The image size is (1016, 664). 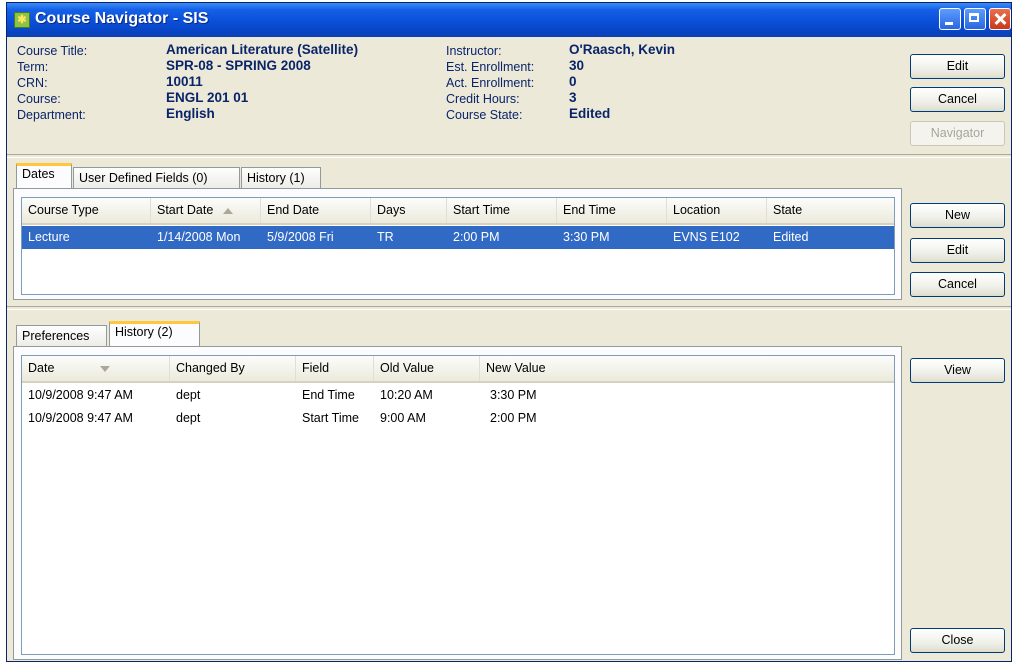 I want to click on cell-start-time: 2:00 PM, so click(x=476, y=237).